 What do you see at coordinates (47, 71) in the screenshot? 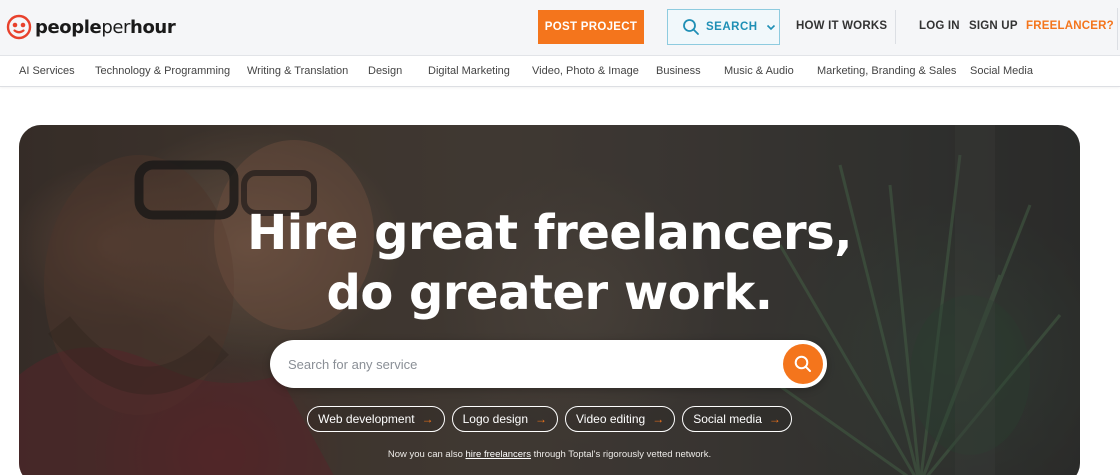
I see `category-ai-services: AI Services` at bounding box center [47, 71].